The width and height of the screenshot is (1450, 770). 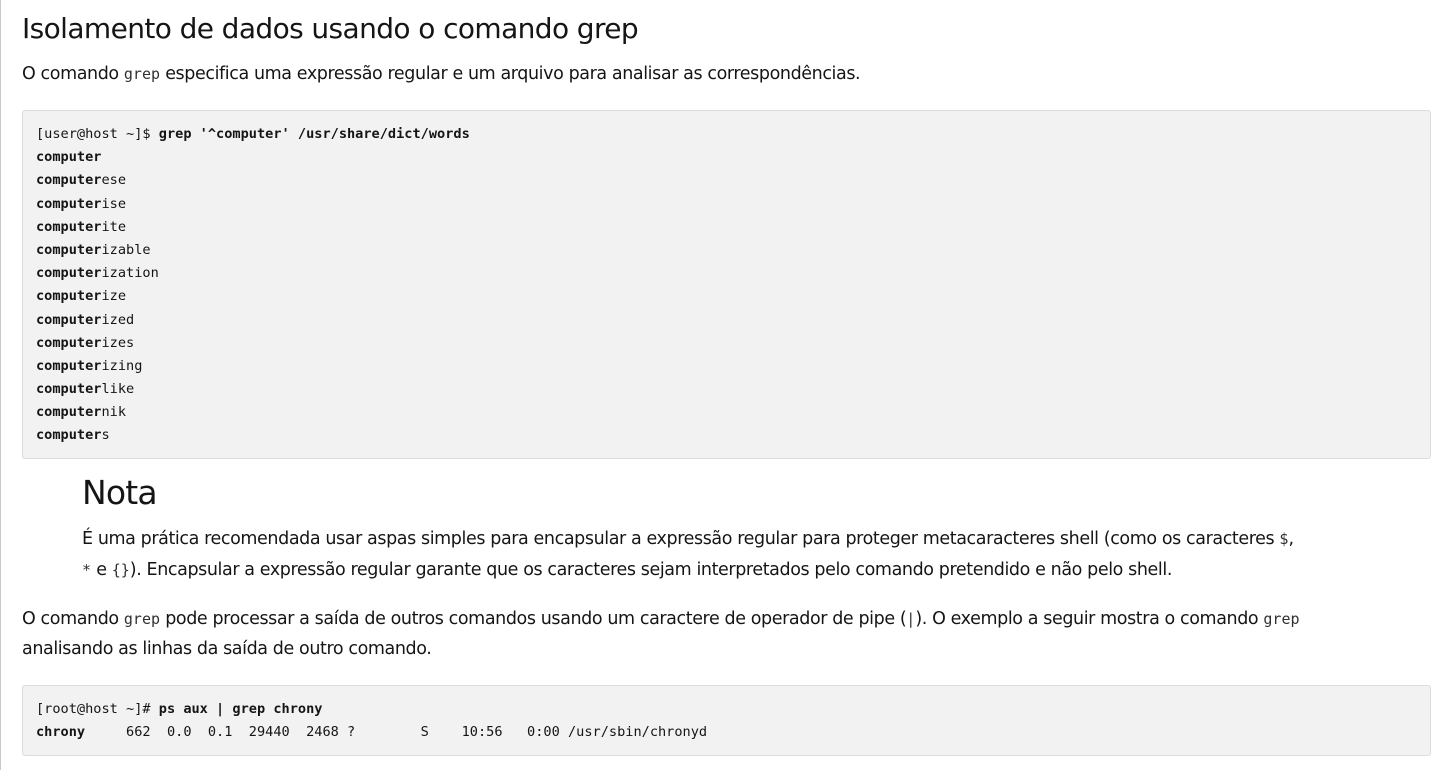 What do you see at coordinates (122, 365) in the screenshot?
I see `output-rest: izing` at bounding box center [122, 365].